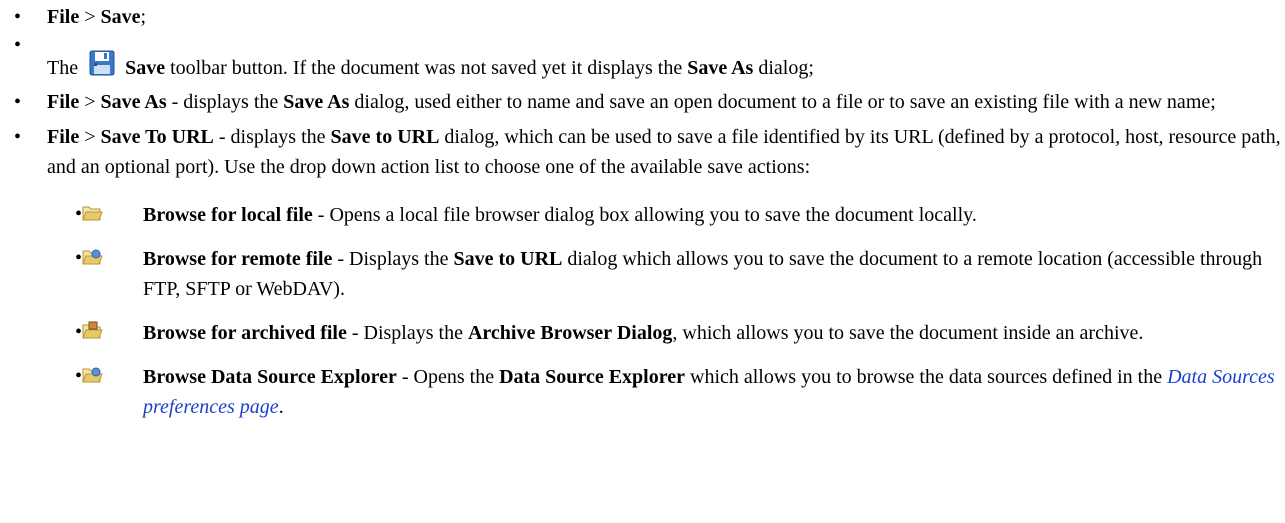 The height and width of the screenshot is (523, 1285). I want to click on save-label: Save, so click(145, 68).